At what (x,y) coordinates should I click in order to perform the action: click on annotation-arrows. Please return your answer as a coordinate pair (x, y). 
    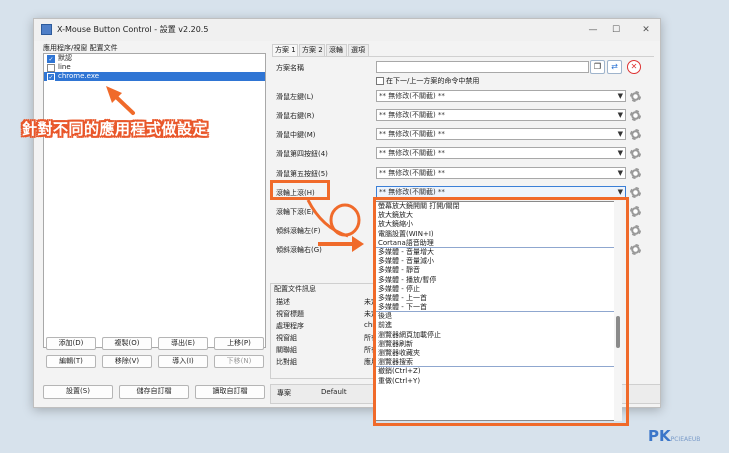
    Looking at the image, I should click on (235, 169).